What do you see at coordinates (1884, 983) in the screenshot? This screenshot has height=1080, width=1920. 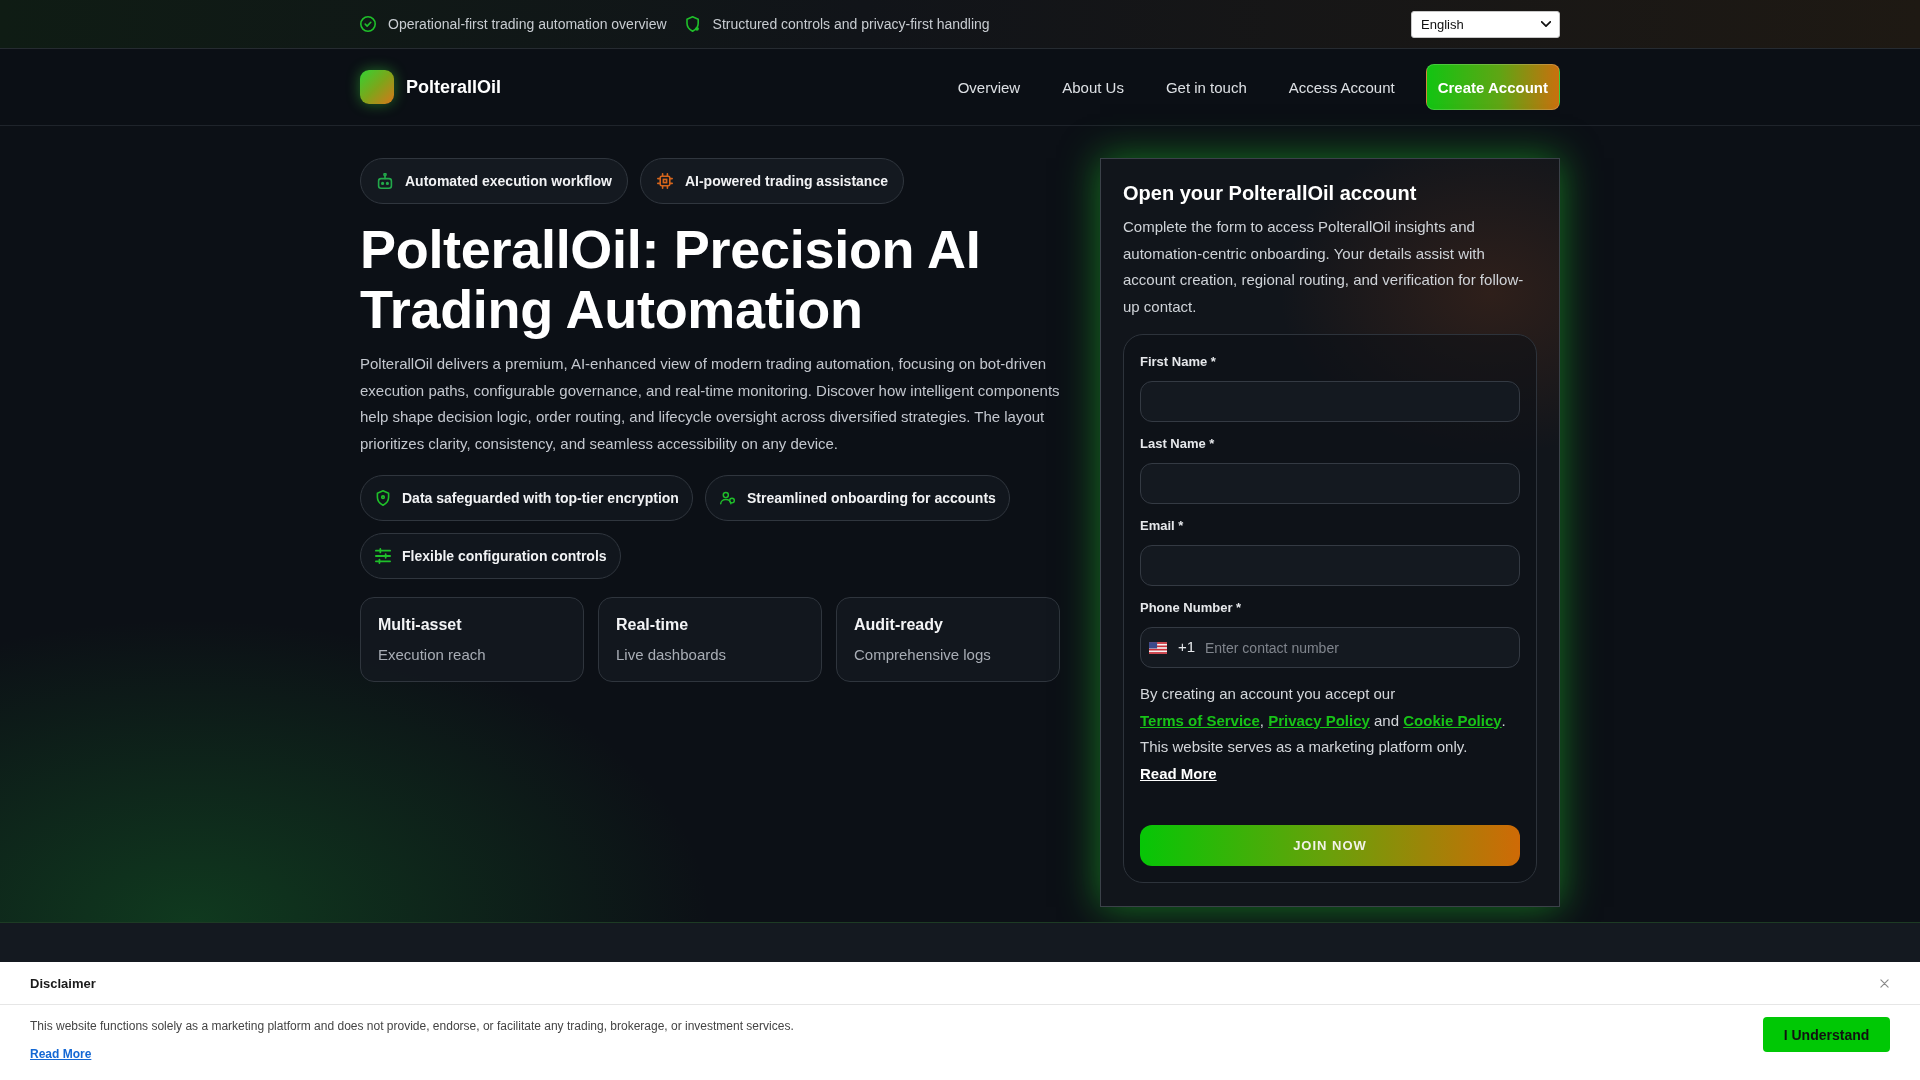 I see `close-icon` at bounding box center [1884, 983].